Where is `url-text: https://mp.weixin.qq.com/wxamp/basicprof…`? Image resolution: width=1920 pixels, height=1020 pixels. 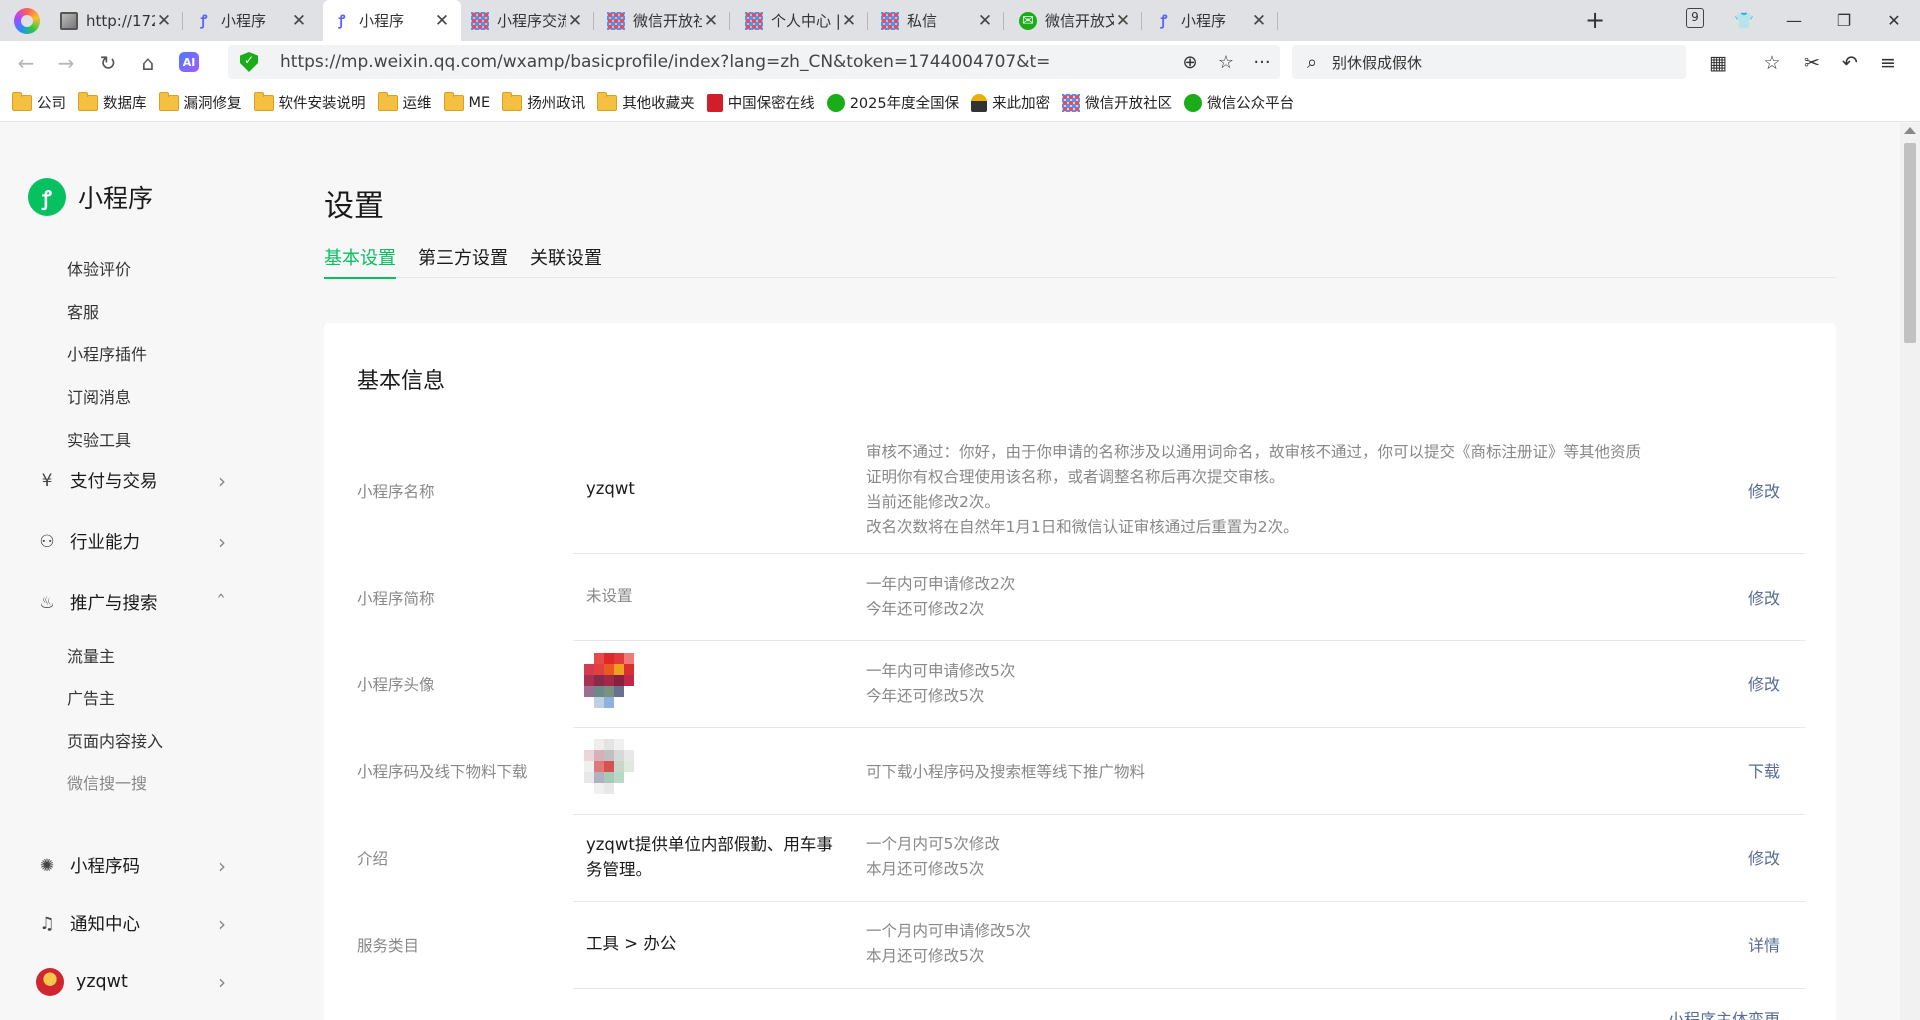
url-text: https://mp.weixin.qq.com/wxamp/basicprof… is located at coordinates (726, 62).